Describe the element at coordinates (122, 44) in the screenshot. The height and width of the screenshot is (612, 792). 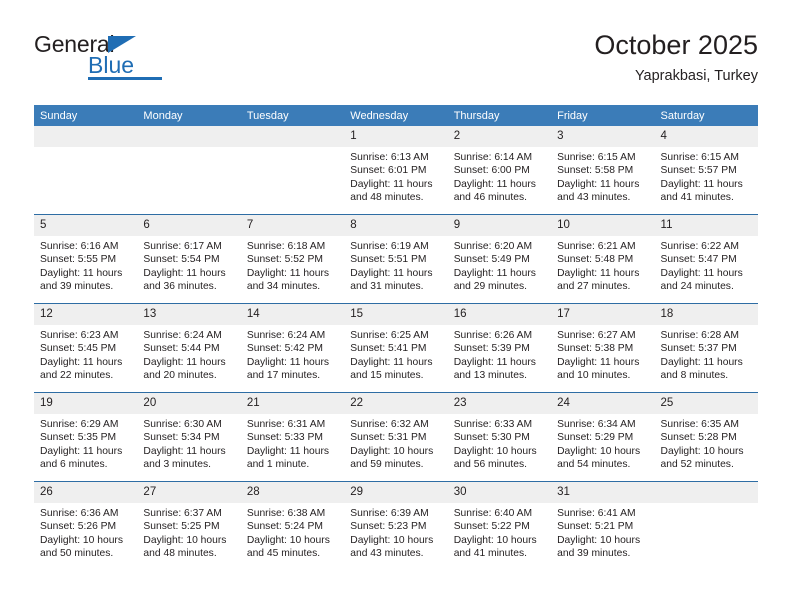
I see `logo-triangle-icon` at that location.